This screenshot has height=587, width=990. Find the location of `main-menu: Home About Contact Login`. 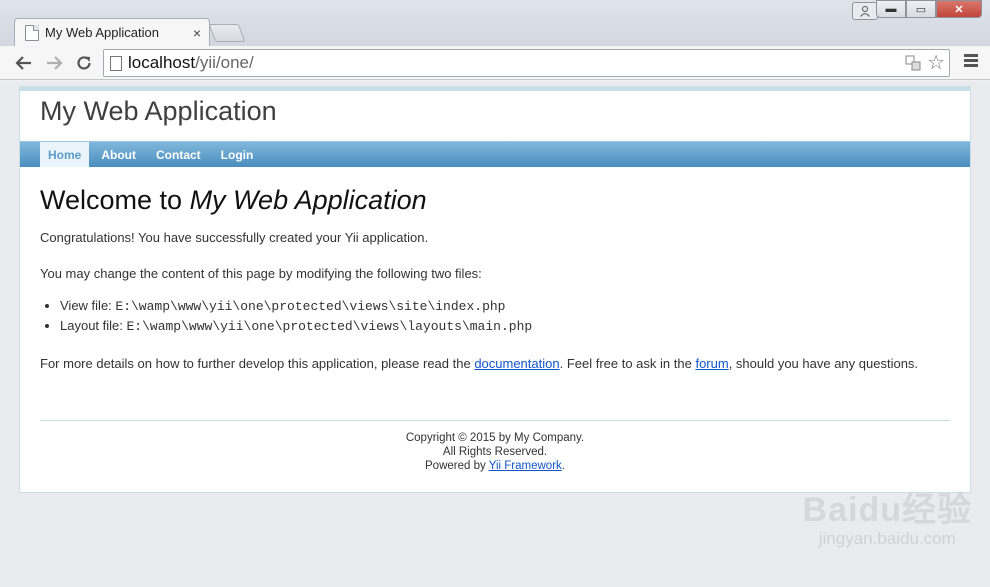

main-menu: Home About Contact Login is located at coordinates (495, 154).